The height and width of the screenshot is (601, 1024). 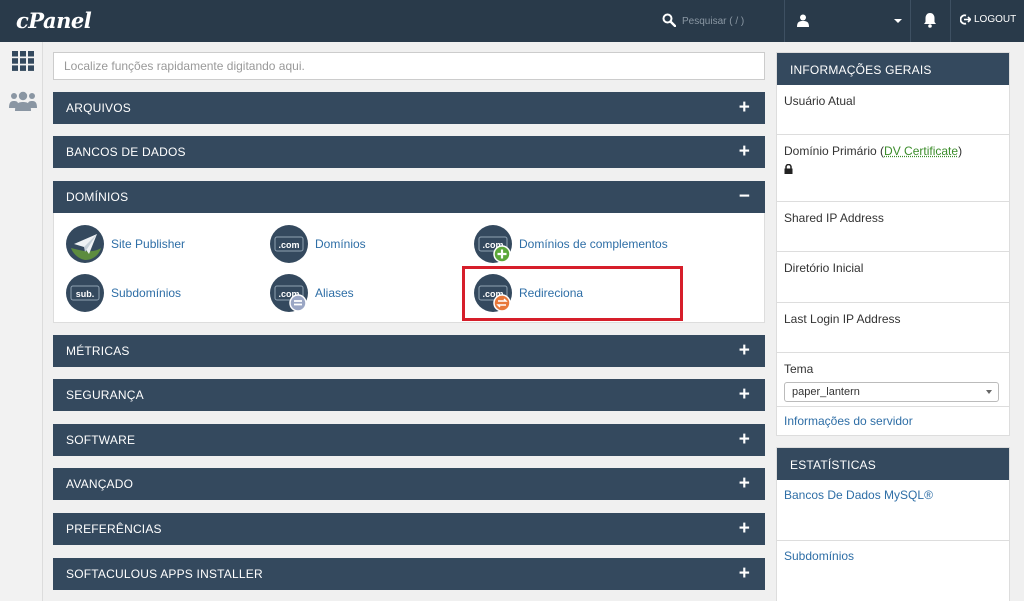 What do you see at coordinates (858, 495) in the screenshot?
I see `mysql-stat-link: Bancos De Dados MySQL®` at bounding box center [858, 495].